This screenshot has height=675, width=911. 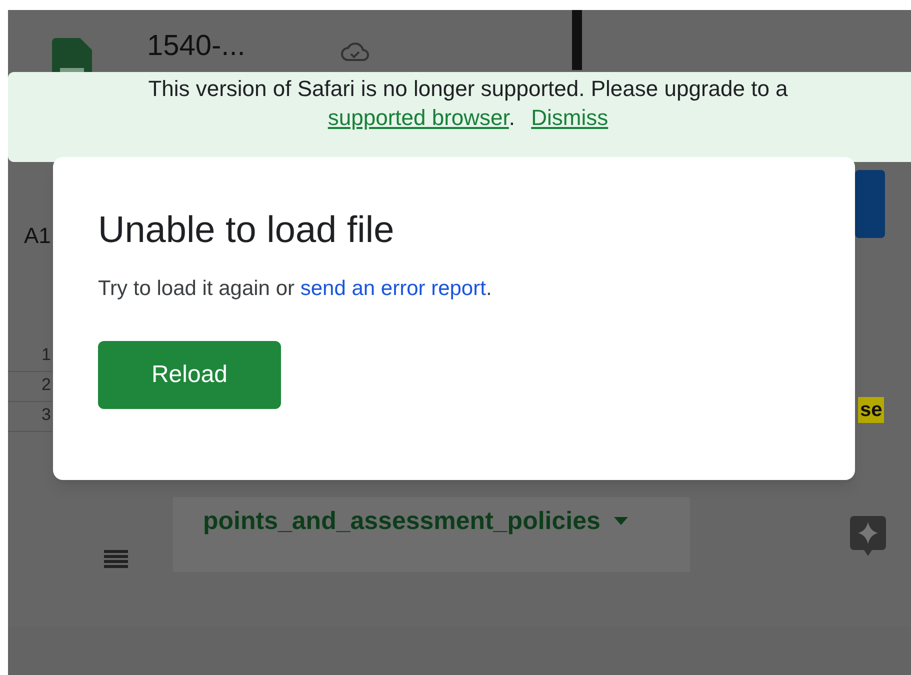 I want to click on vertical-bar, so click(x=577, y=40).